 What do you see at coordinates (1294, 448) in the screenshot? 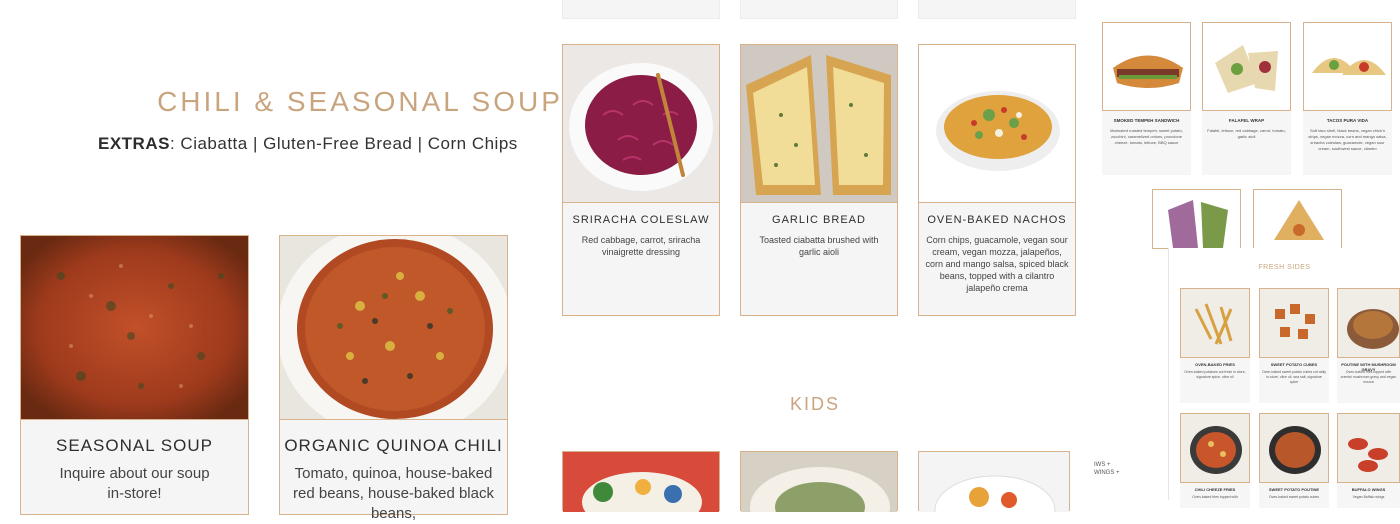
I see `sweet-potato-poutine-image` at bounding box center [1294, 448].